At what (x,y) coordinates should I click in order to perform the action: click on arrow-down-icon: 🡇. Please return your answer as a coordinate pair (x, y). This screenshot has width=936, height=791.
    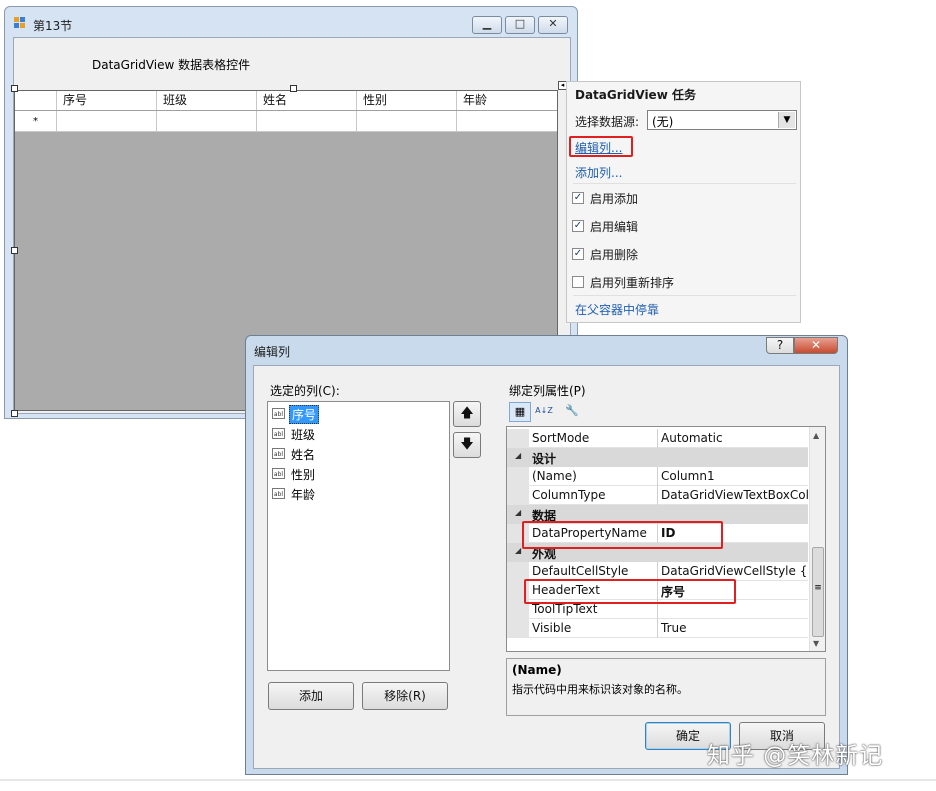
    Looking at the image, I should click on (467, 444).